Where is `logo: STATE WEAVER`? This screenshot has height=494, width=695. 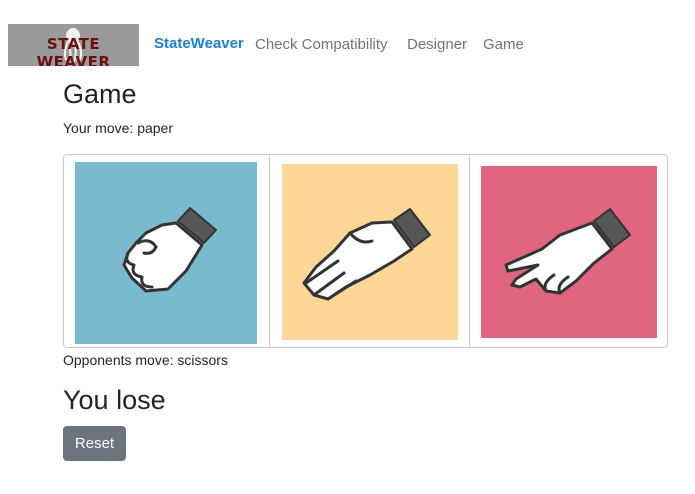
logo: STATE WEAVER is located at coordinates (73, 45).